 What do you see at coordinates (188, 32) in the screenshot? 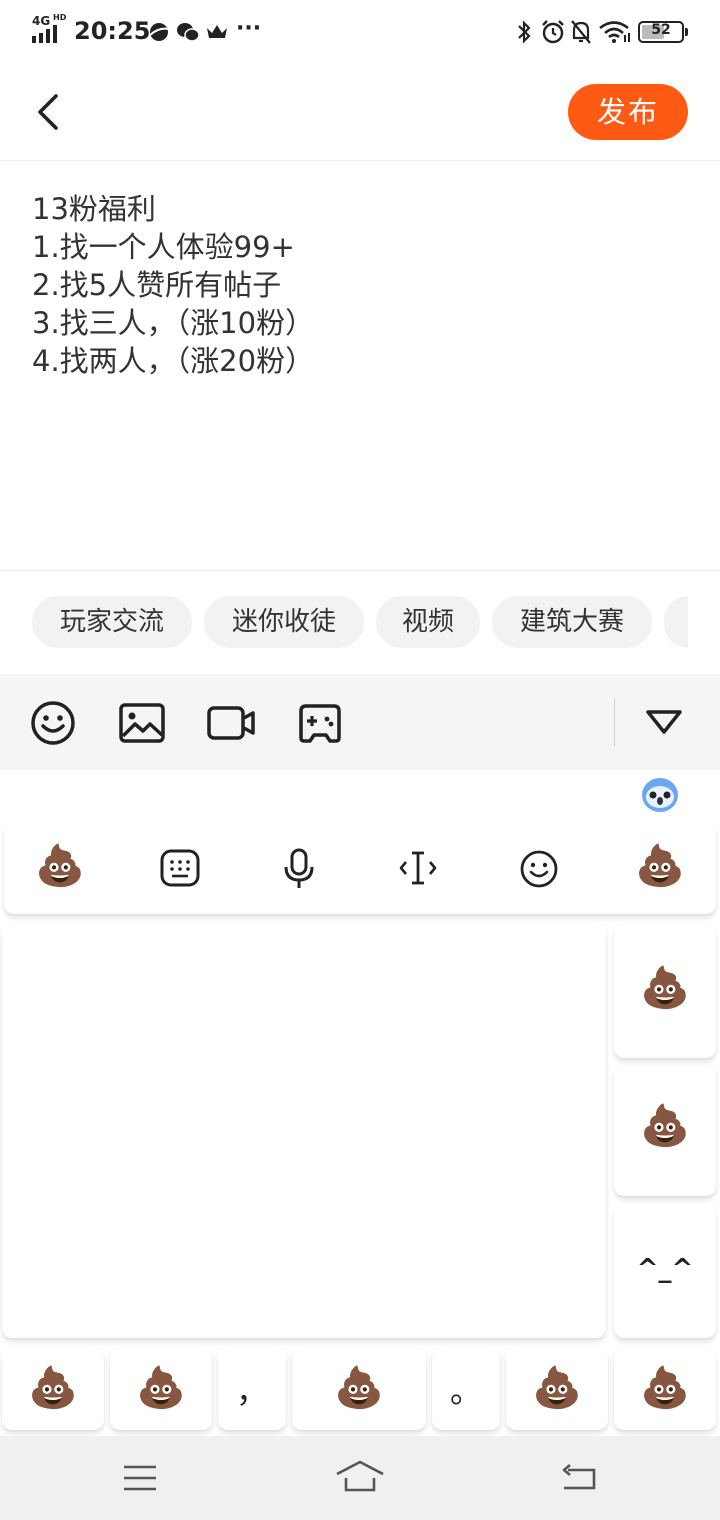
I see `wechat-icon` at bounding box center [188, 32].